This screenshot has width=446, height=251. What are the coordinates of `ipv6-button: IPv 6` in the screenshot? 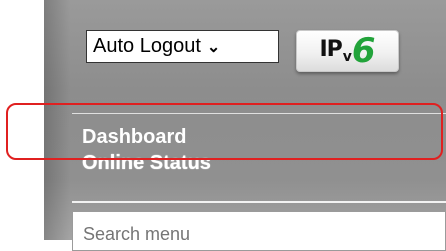 It's located at (347, 51).